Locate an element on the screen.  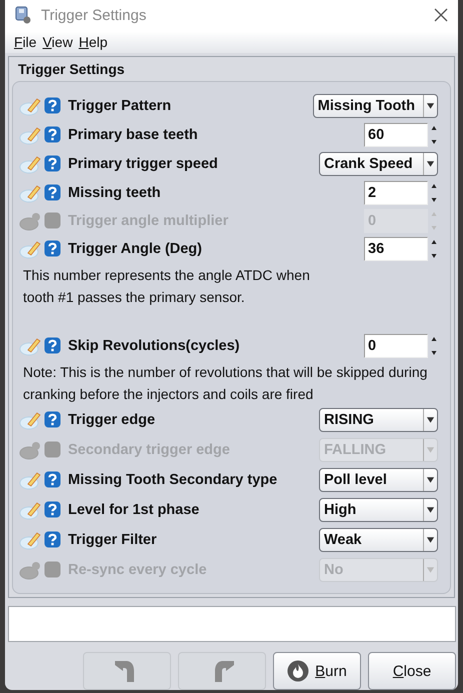
dropdown: Weak is located at coordinates (378, 540).